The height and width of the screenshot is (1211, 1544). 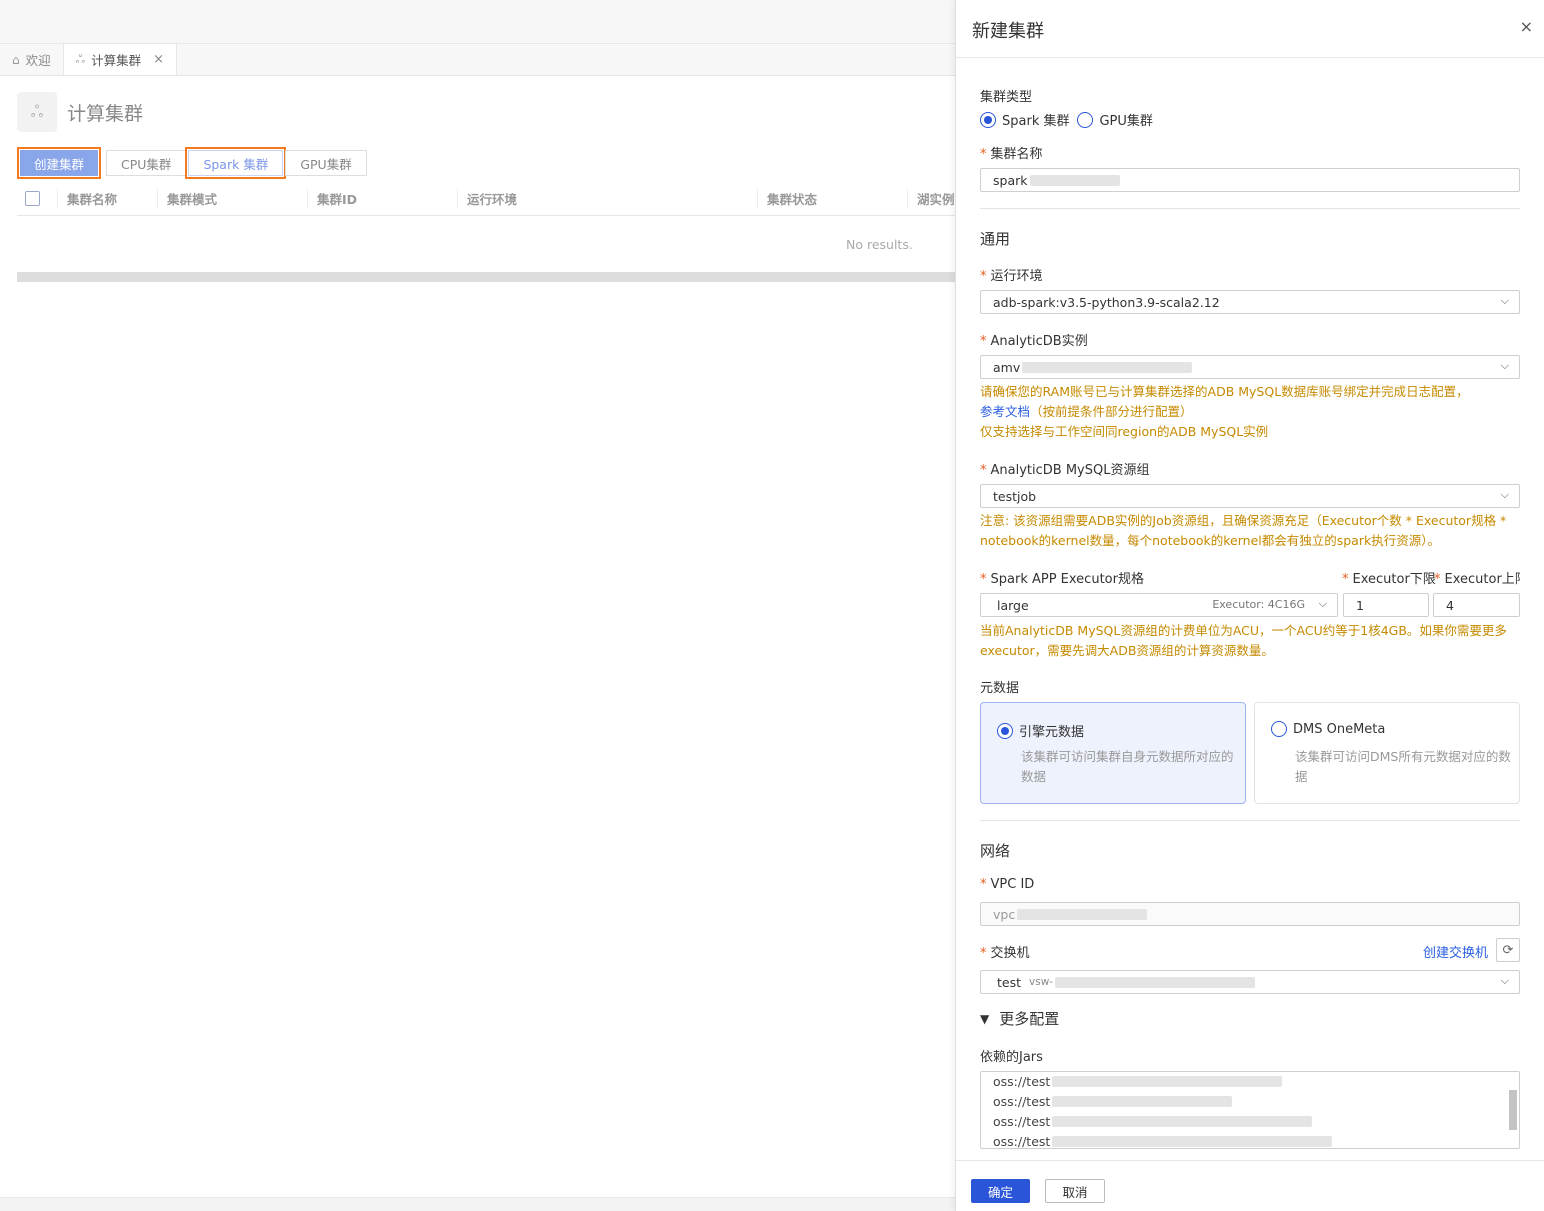 I want to click on tab-welcome-label: 欢迎, so click(x=38, y=60).